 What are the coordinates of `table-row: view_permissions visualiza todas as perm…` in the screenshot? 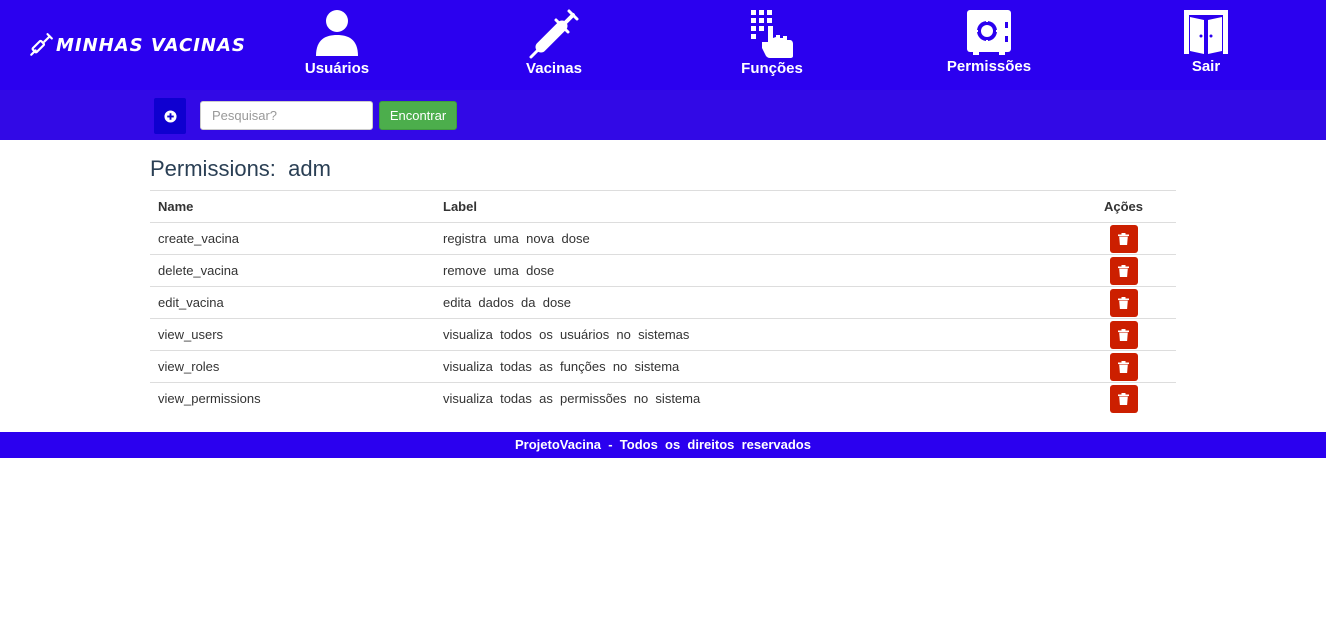 It's located at (663, 399).